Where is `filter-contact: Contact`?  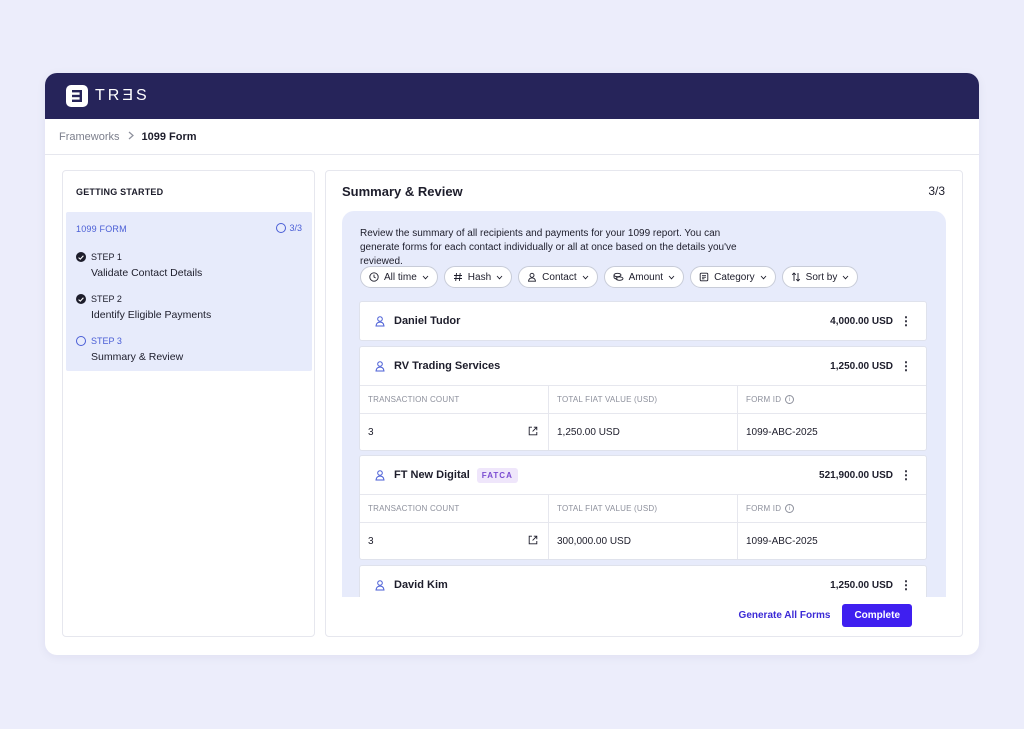
filter-contact: Contact is located at coordinates (558, 277).